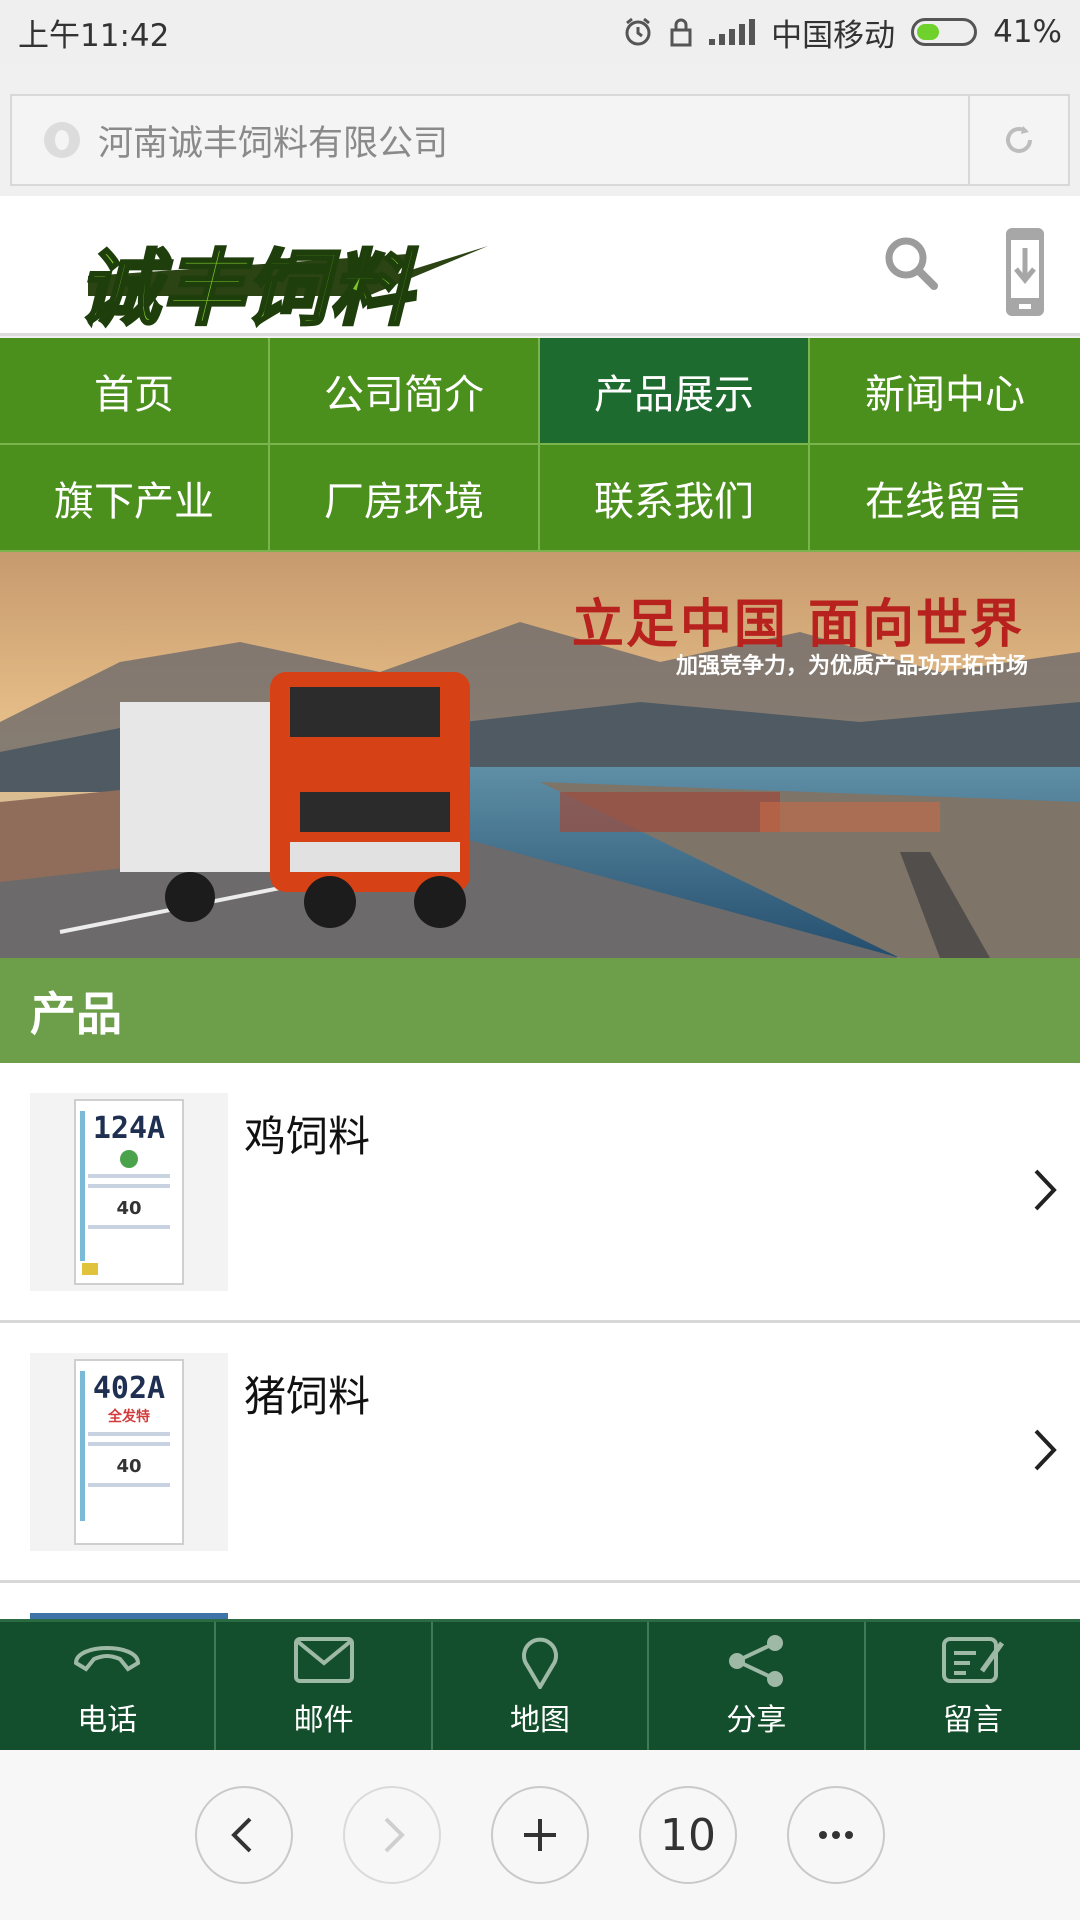 This screenshot has height=1920, width=1080. What do you see at coordinates (129, 1128) in the screenshot?
I see `bag-code: 124A` at bounding box center [129, 1128].